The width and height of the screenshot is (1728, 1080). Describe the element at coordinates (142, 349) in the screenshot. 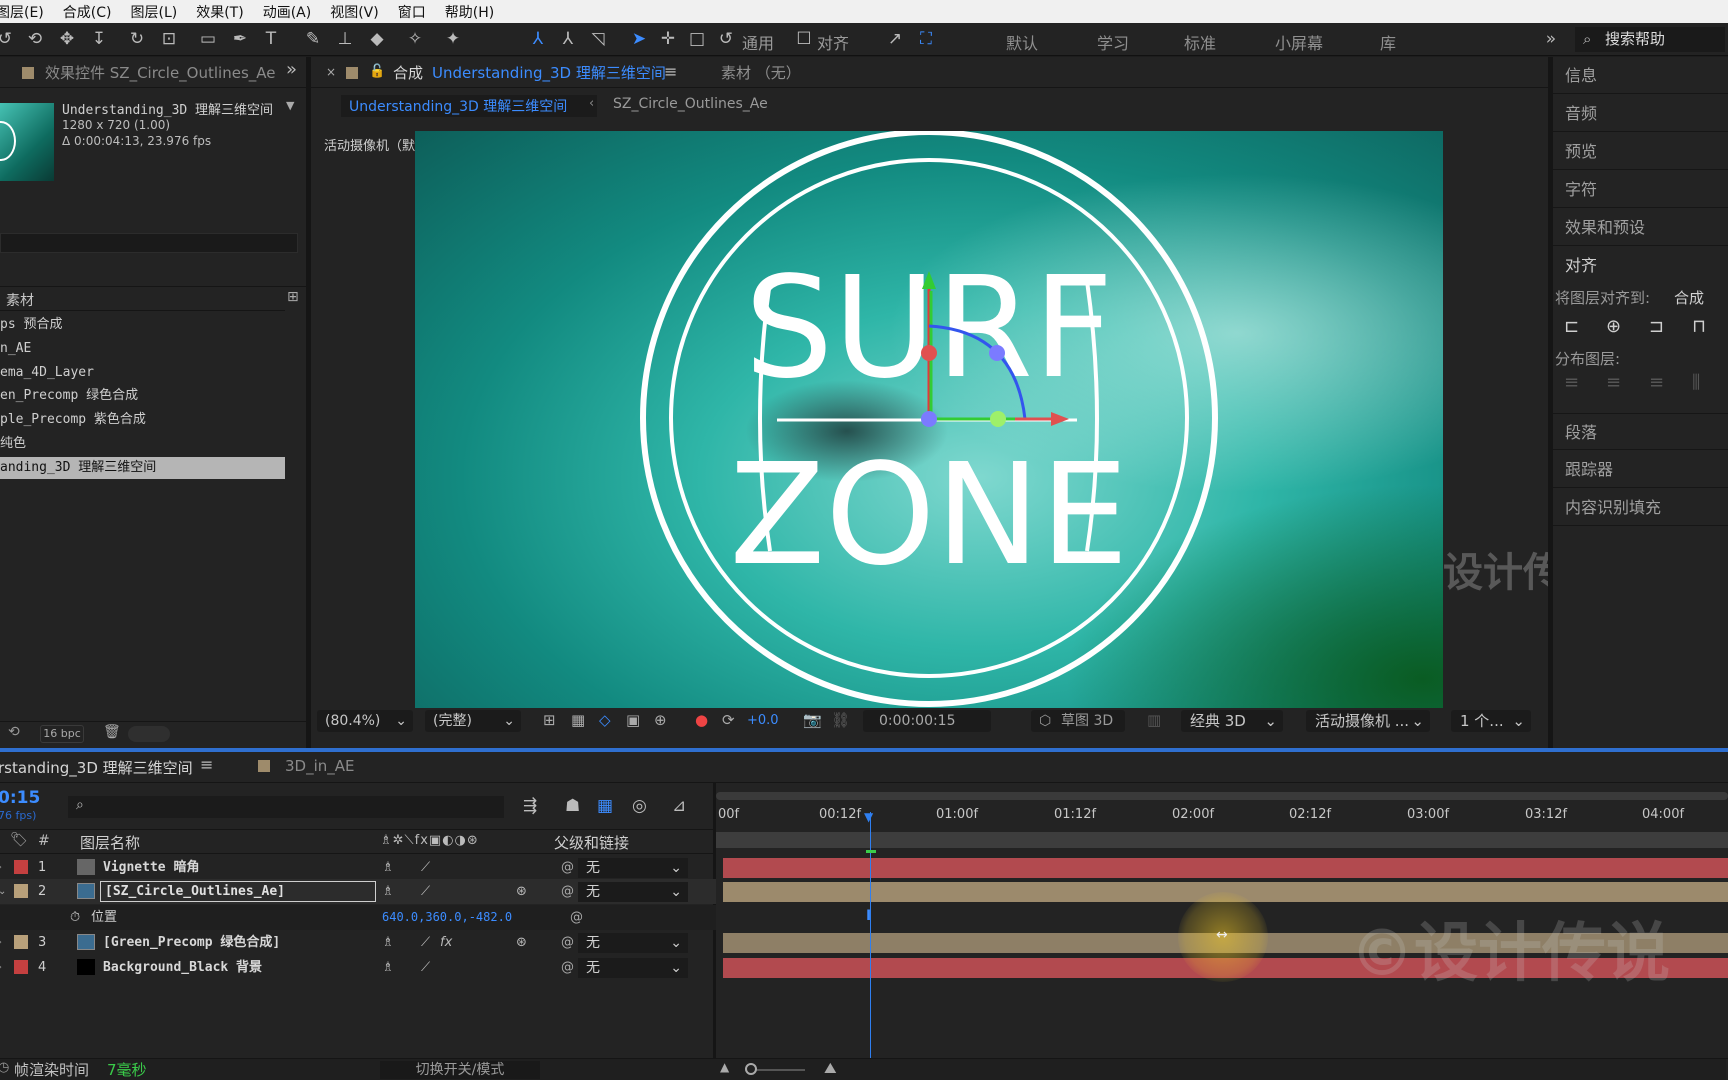

I see `project-item: n_AE` at that location.